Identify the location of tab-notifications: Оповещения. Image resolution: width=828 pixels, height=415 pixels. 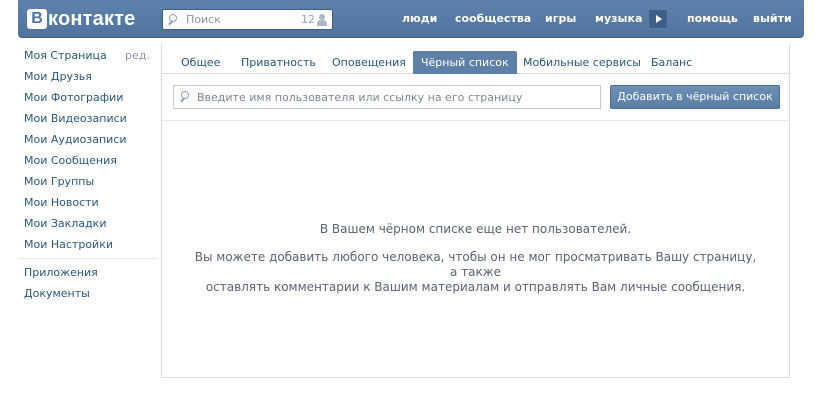
(369, 62).